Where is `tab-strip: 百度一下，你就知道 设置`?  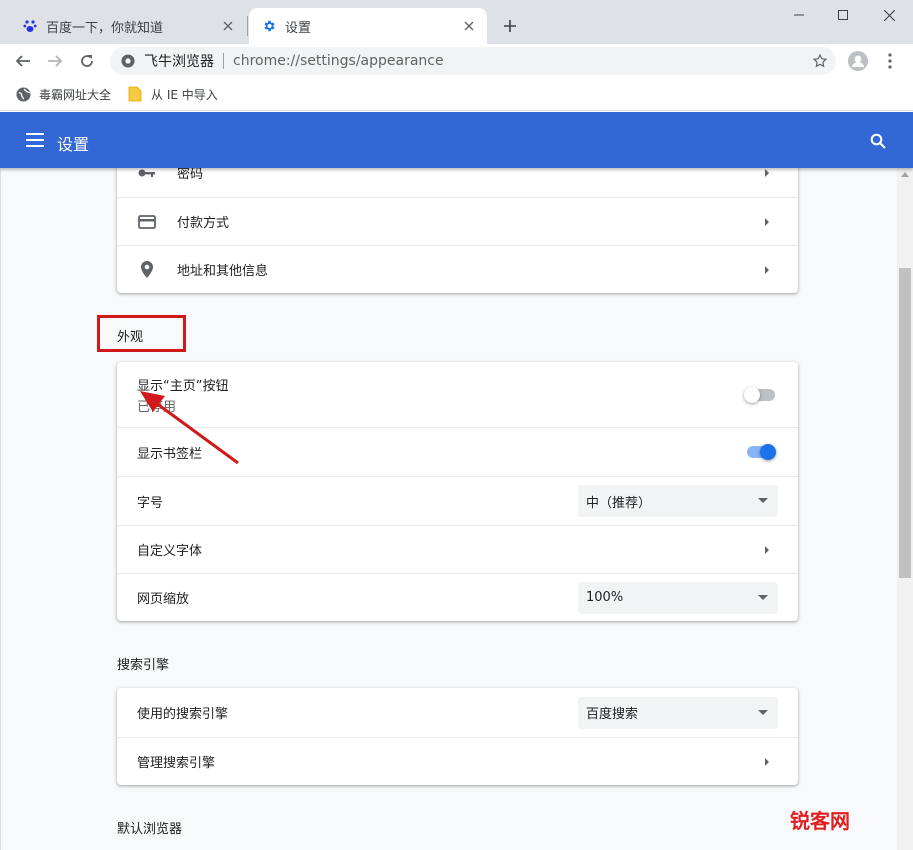 tab-strip: 百度一下，你就知道 设置 is located at coordinates (456, 22).